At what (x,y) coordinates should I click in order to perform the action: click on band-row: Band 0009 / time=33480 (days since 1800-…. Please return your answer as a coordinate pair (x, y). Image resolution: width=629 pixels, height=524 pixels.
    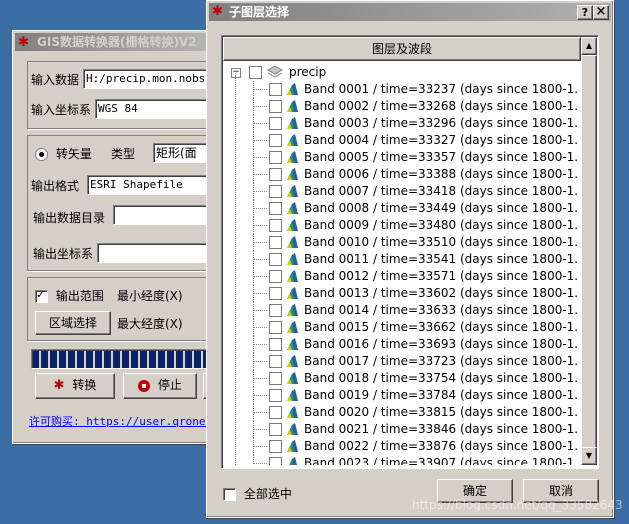
    Looking at the image, I should click on (401, 225).